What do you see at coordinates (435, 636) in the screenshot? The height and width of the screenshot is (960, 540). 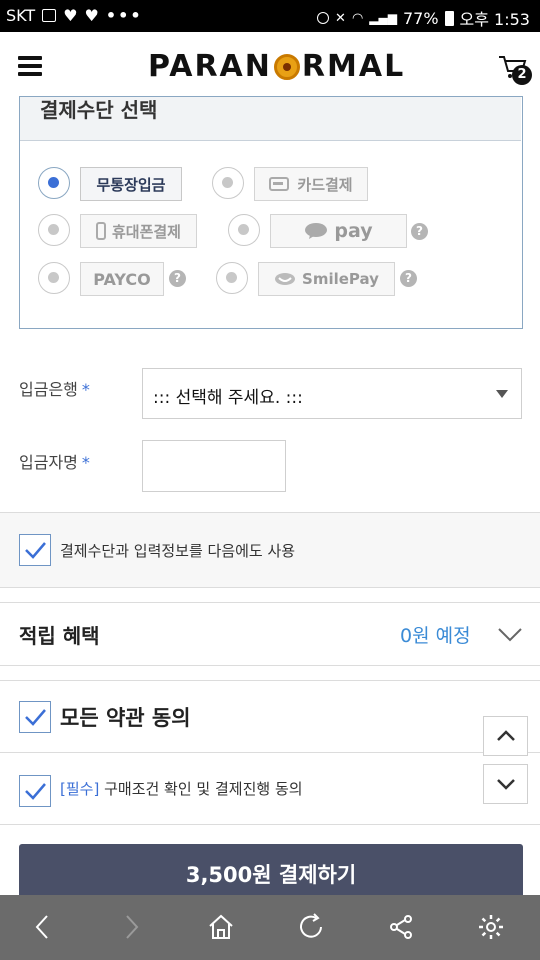 I see `reward-value: 0원 예정` at bounding box center [435, 636].